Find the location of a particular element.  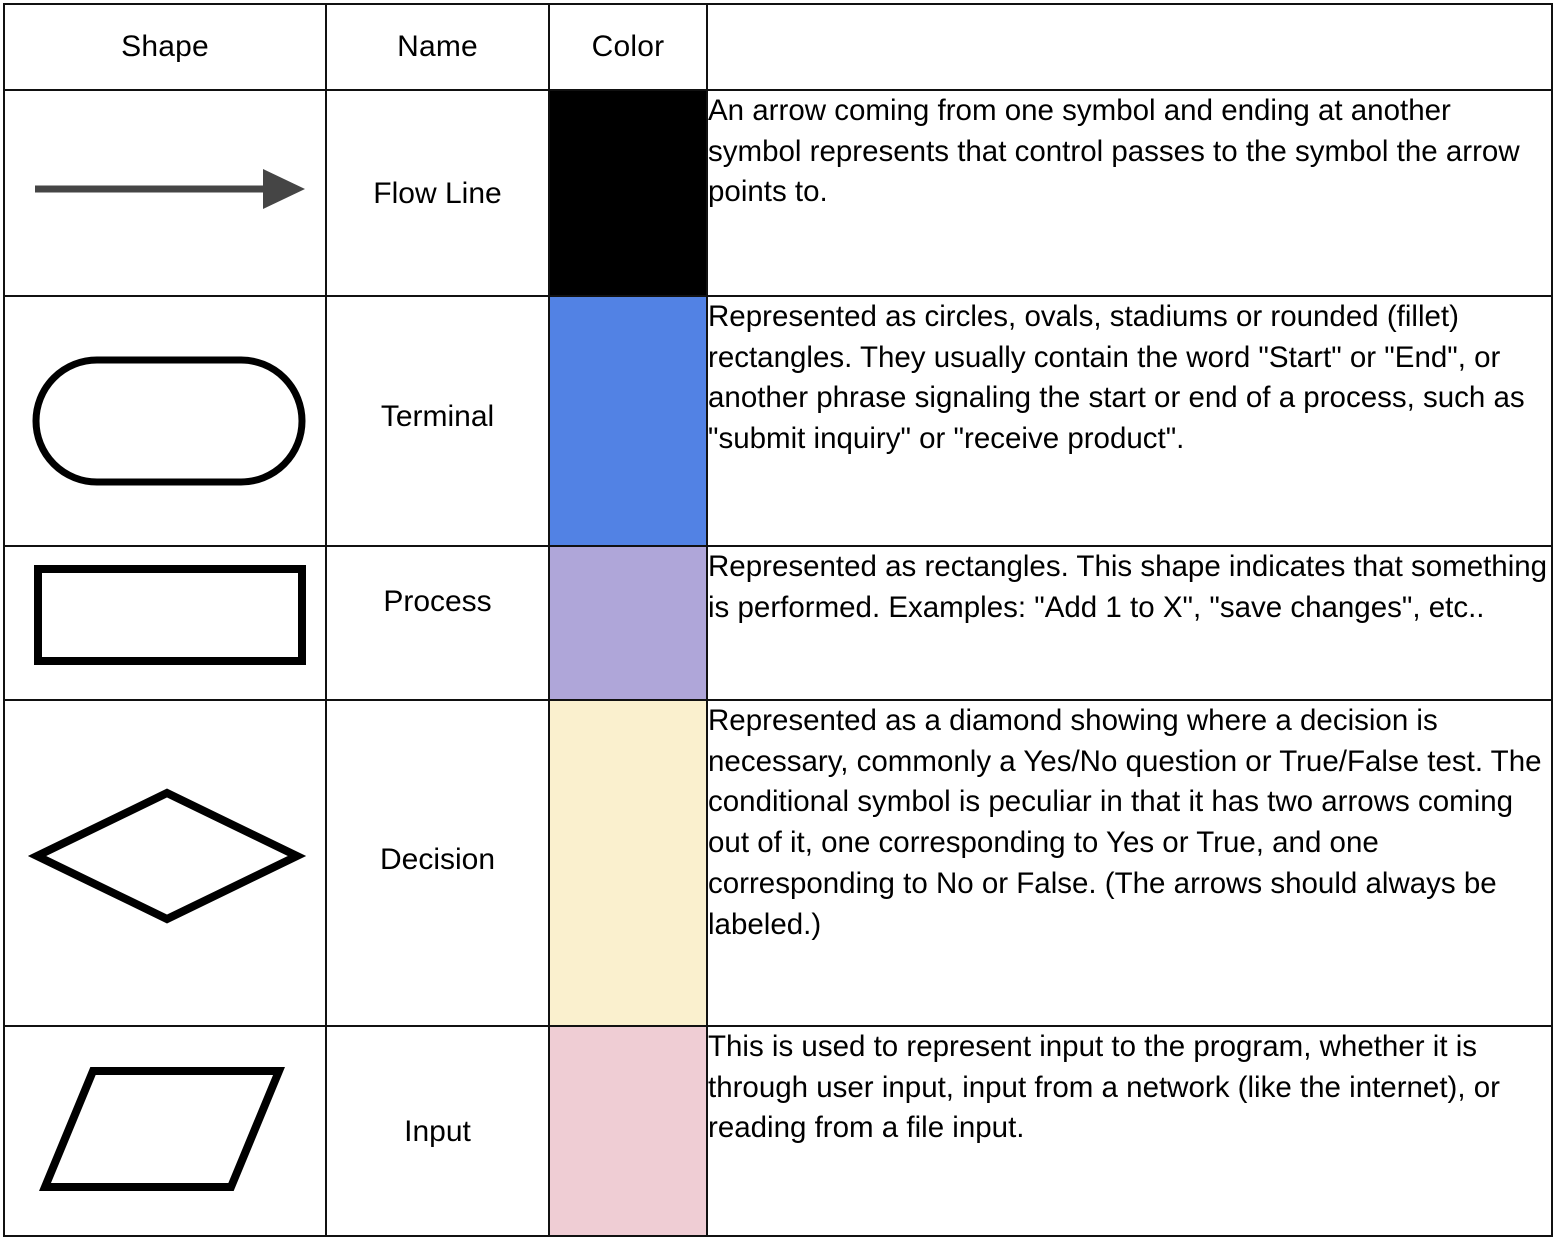

name-cell-decision: Decision is located at coordinates (437, 863).